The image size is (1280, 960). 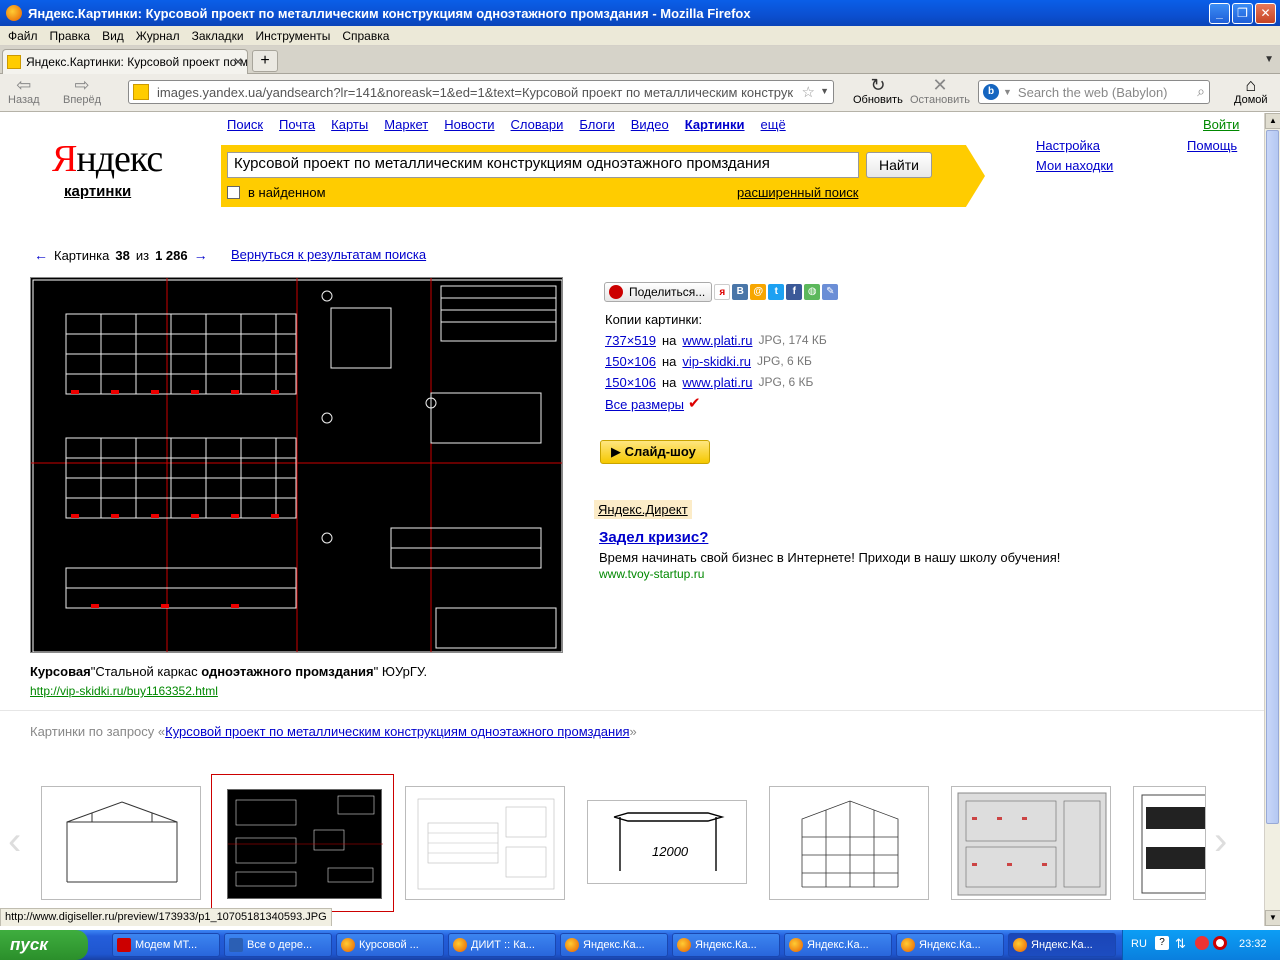 I want to click on web-search-box: b ▼ Search the web (Babylon) ⌕, so click(x=1094, y=92).